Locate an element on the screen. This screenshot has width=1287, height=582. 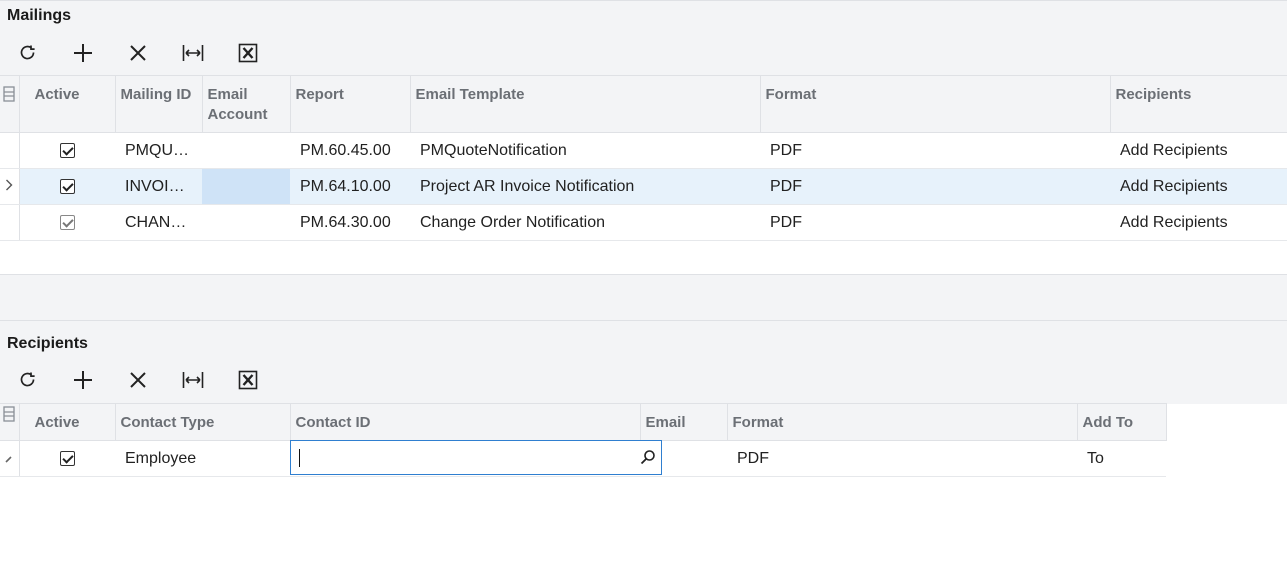
col-mailing-id: Mailing ID is located at coordinates (159, 104).